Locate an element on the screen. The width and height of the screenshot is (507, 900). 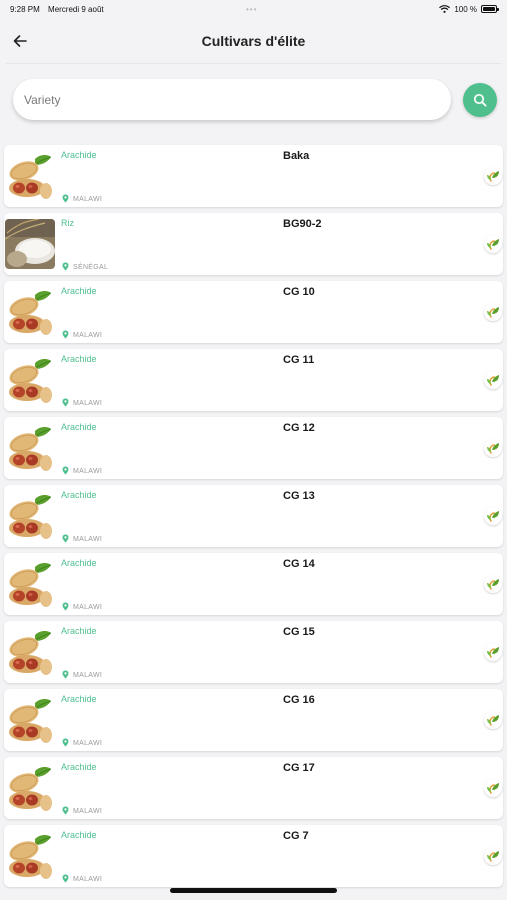
search-button is located at coordinates (480, 99).